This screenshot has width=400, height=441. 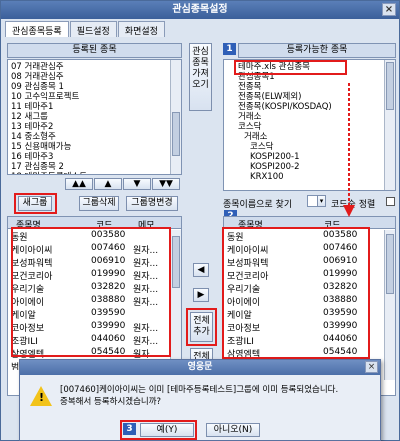 I want to click on move-bottom-button: ▼▼, so click(x=166, y=184).